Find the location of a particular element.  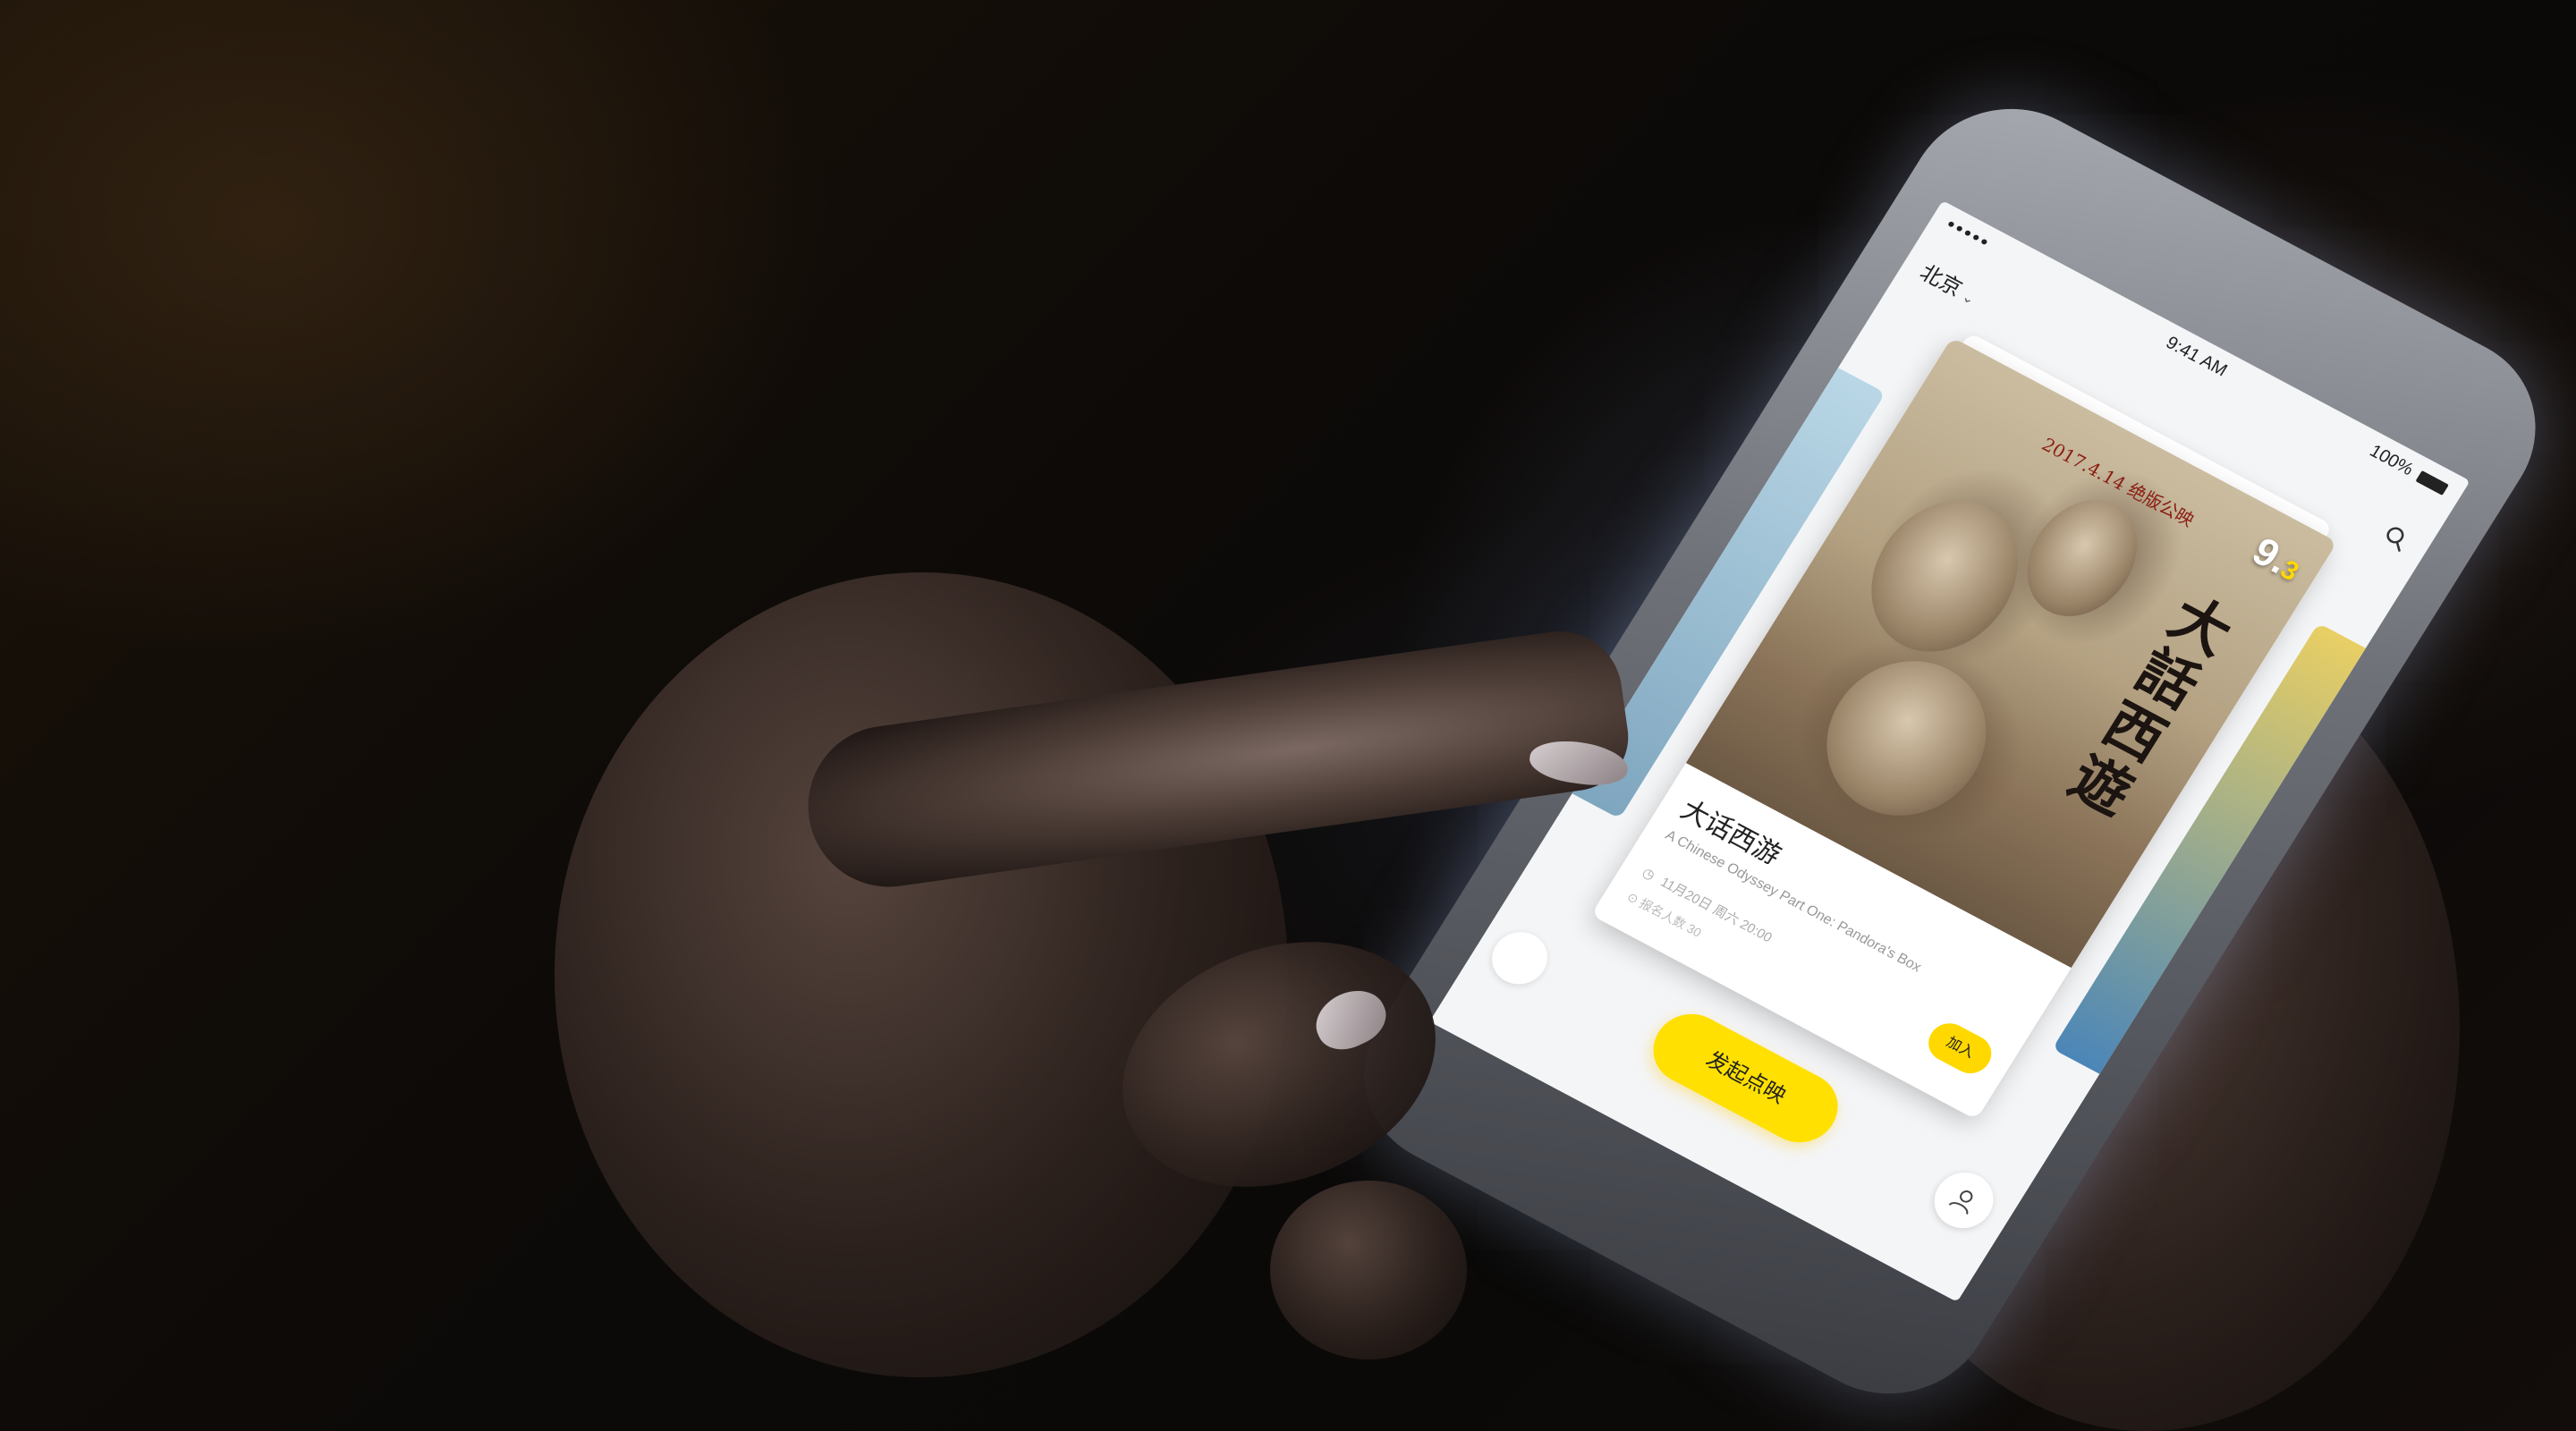

battery-percent: 100% is located at coordinates (2392, 460).